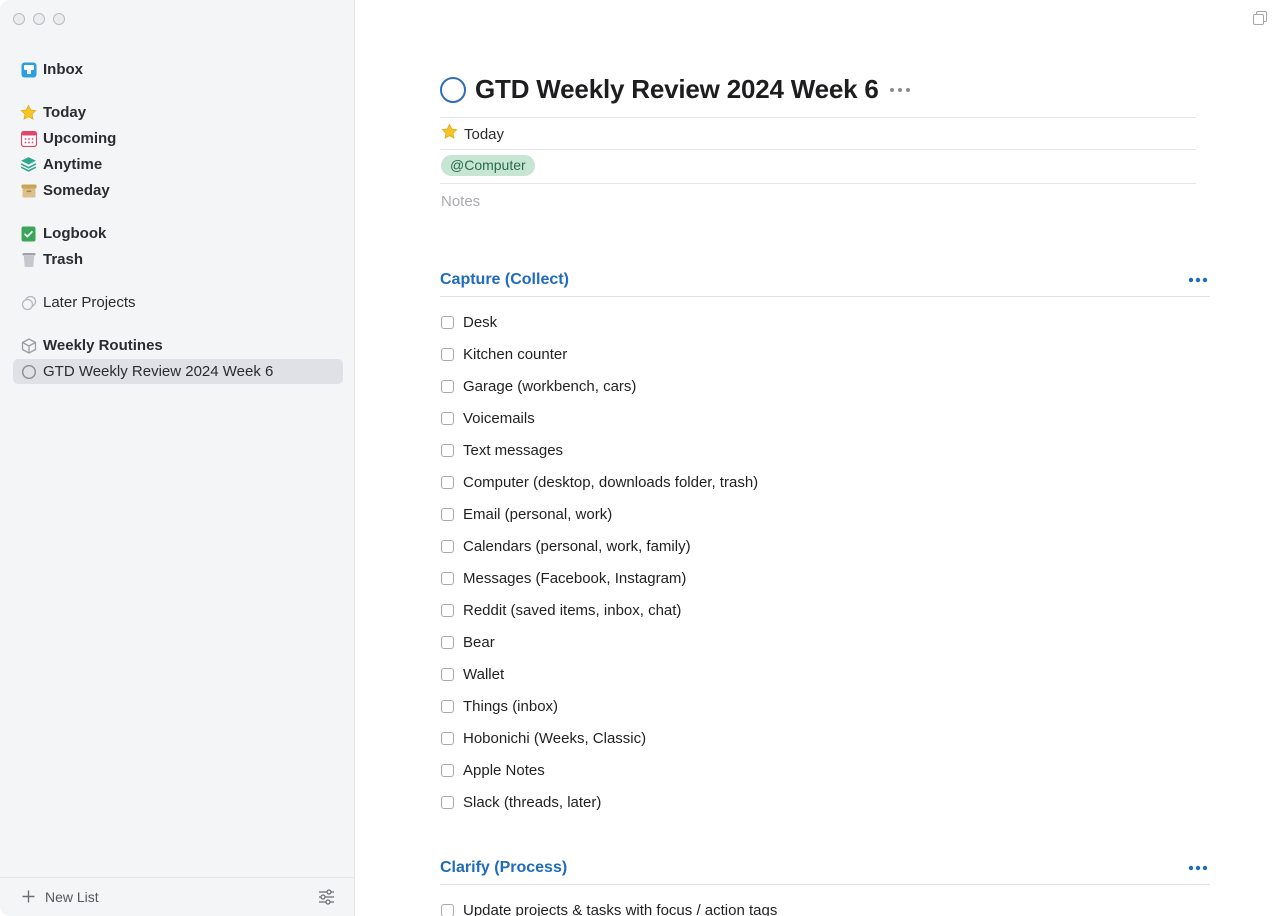 This screenshot has height=916, width=1280. Describe the element at coordinates (488, 418) in the screenshot. I see `checklist-item: Voicemails` at that location.